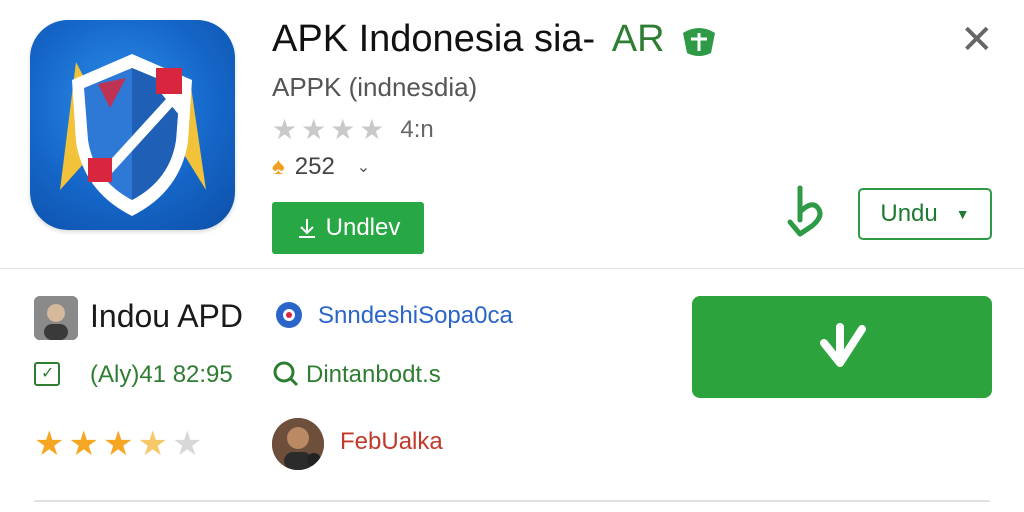 The height and width of the screenshot is (512, 1024). I want to click on search-icon, so click(286, 374).